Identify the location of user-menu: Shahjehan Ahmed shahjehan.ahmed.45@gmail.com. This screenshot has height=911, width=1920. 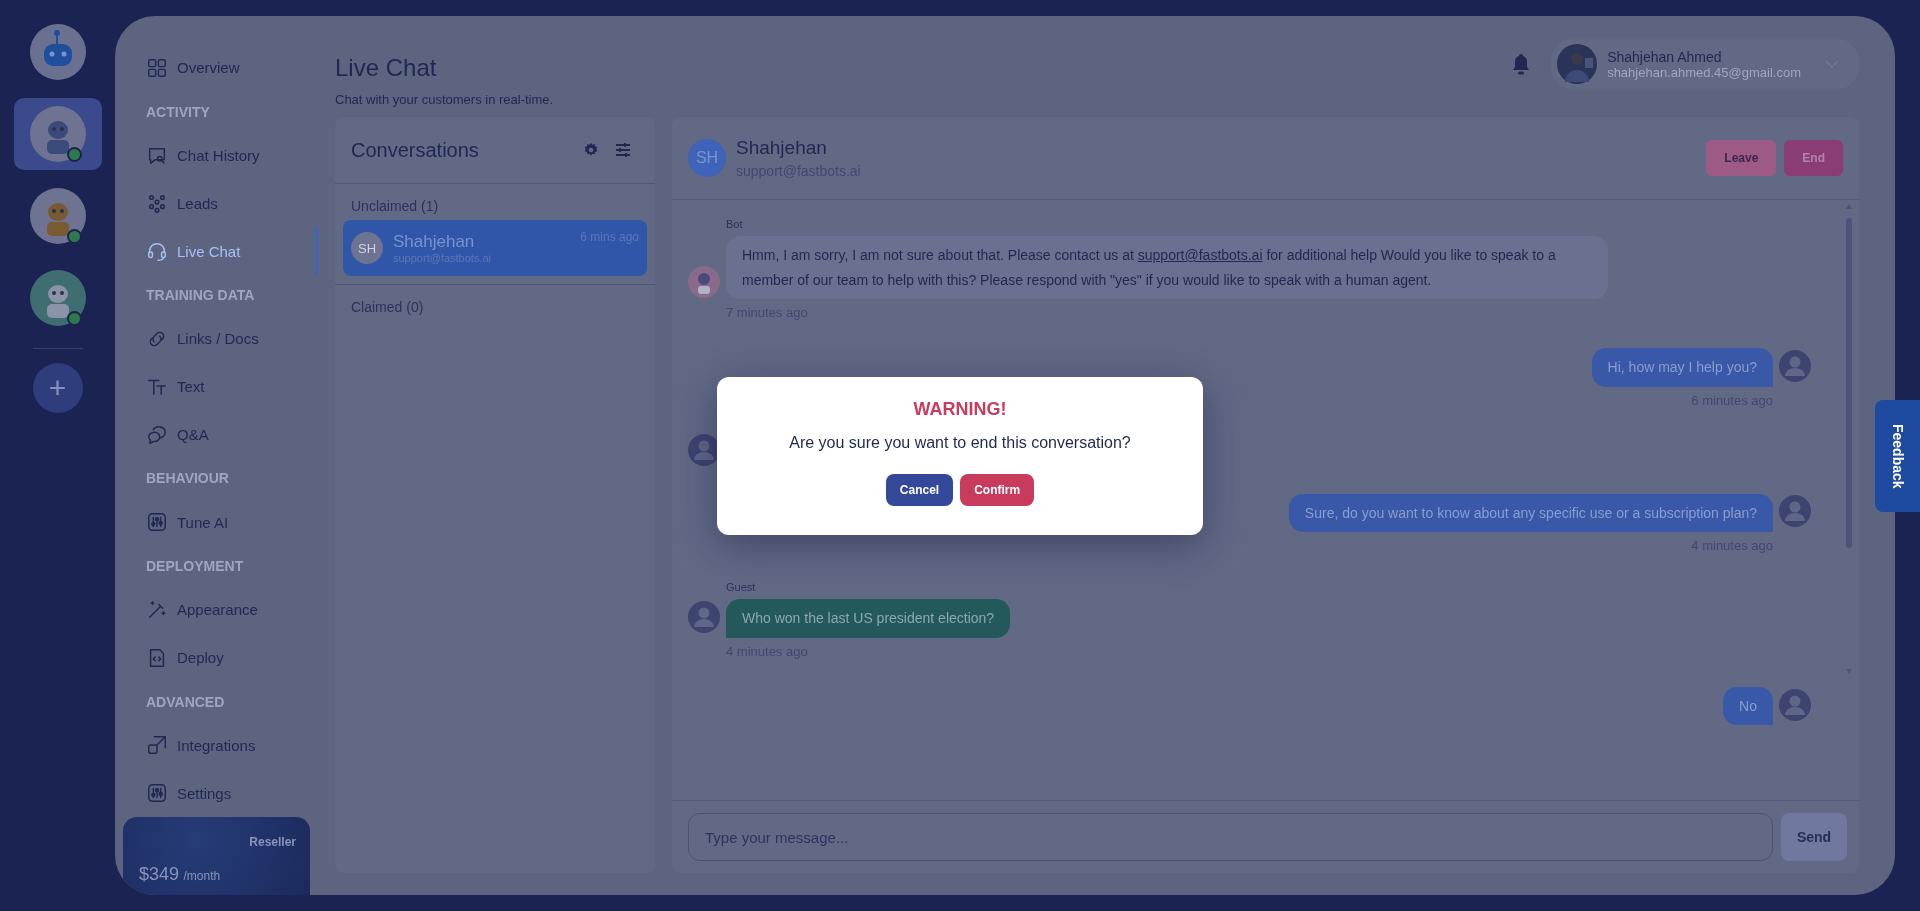
(1705, 64).